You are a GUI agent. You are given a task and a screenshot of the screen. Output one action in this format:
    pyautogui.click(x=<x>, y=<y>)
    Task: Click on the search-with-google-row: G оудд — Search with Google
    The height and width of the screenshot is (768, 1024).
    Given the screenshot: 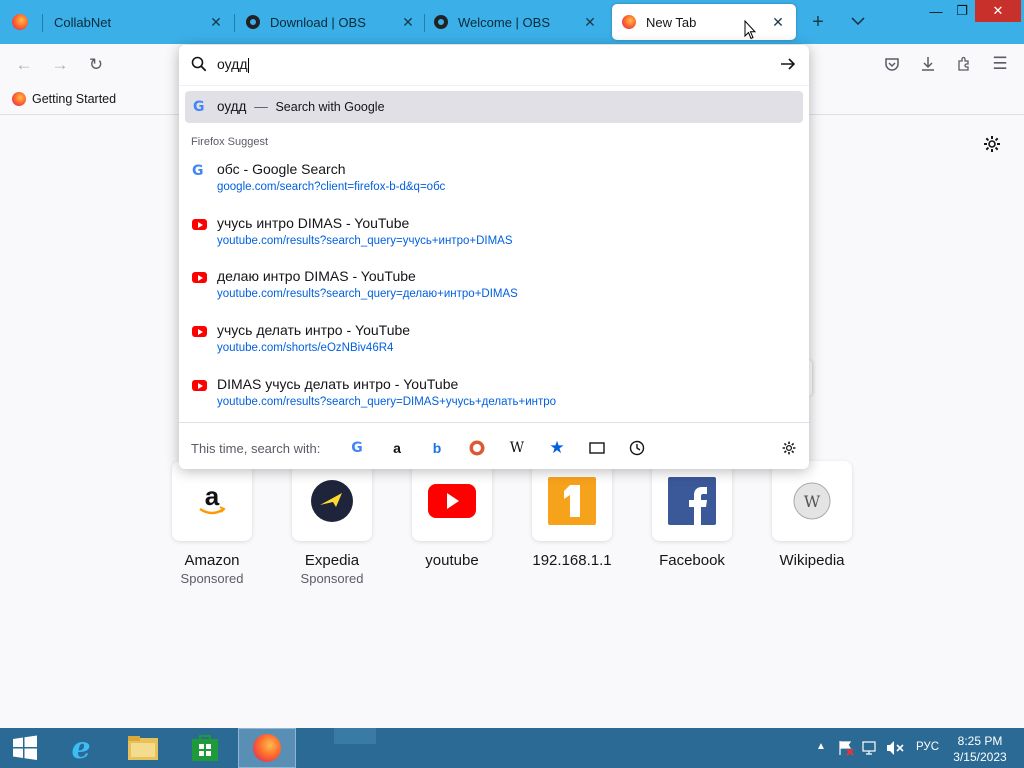 What is the action you would take?
    pyautogui.click(x=494, y=107)
    